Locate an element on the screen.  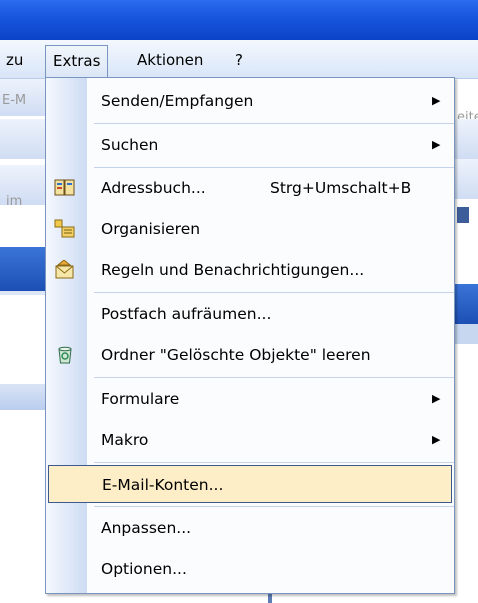
bg-text-email: E-M is located at coordinates (14, 100).